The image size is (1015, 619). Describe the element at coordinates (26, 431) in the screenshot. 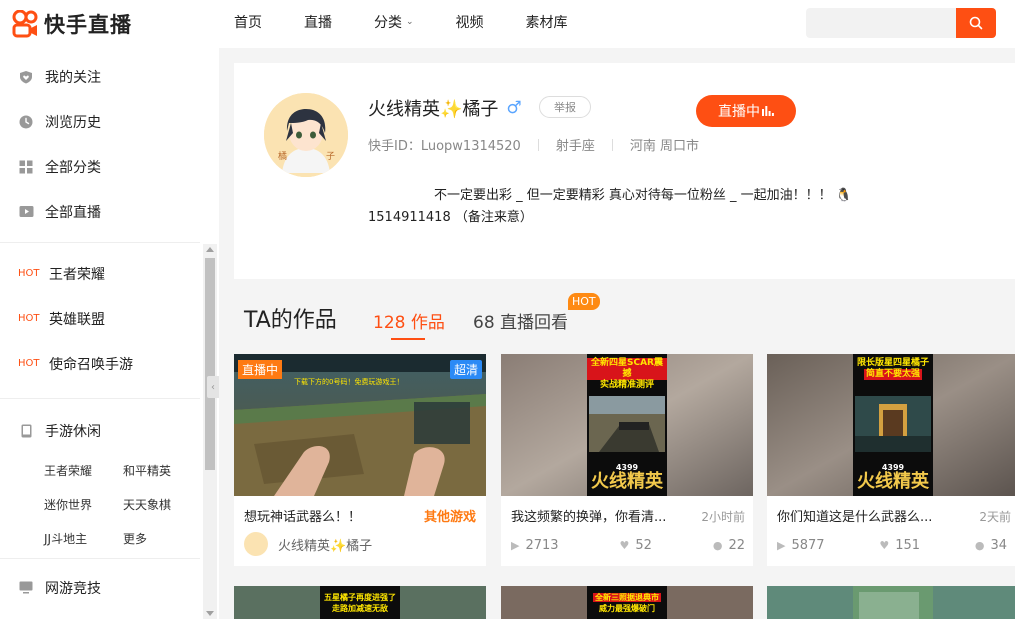

I see `phone-icon` at that location.